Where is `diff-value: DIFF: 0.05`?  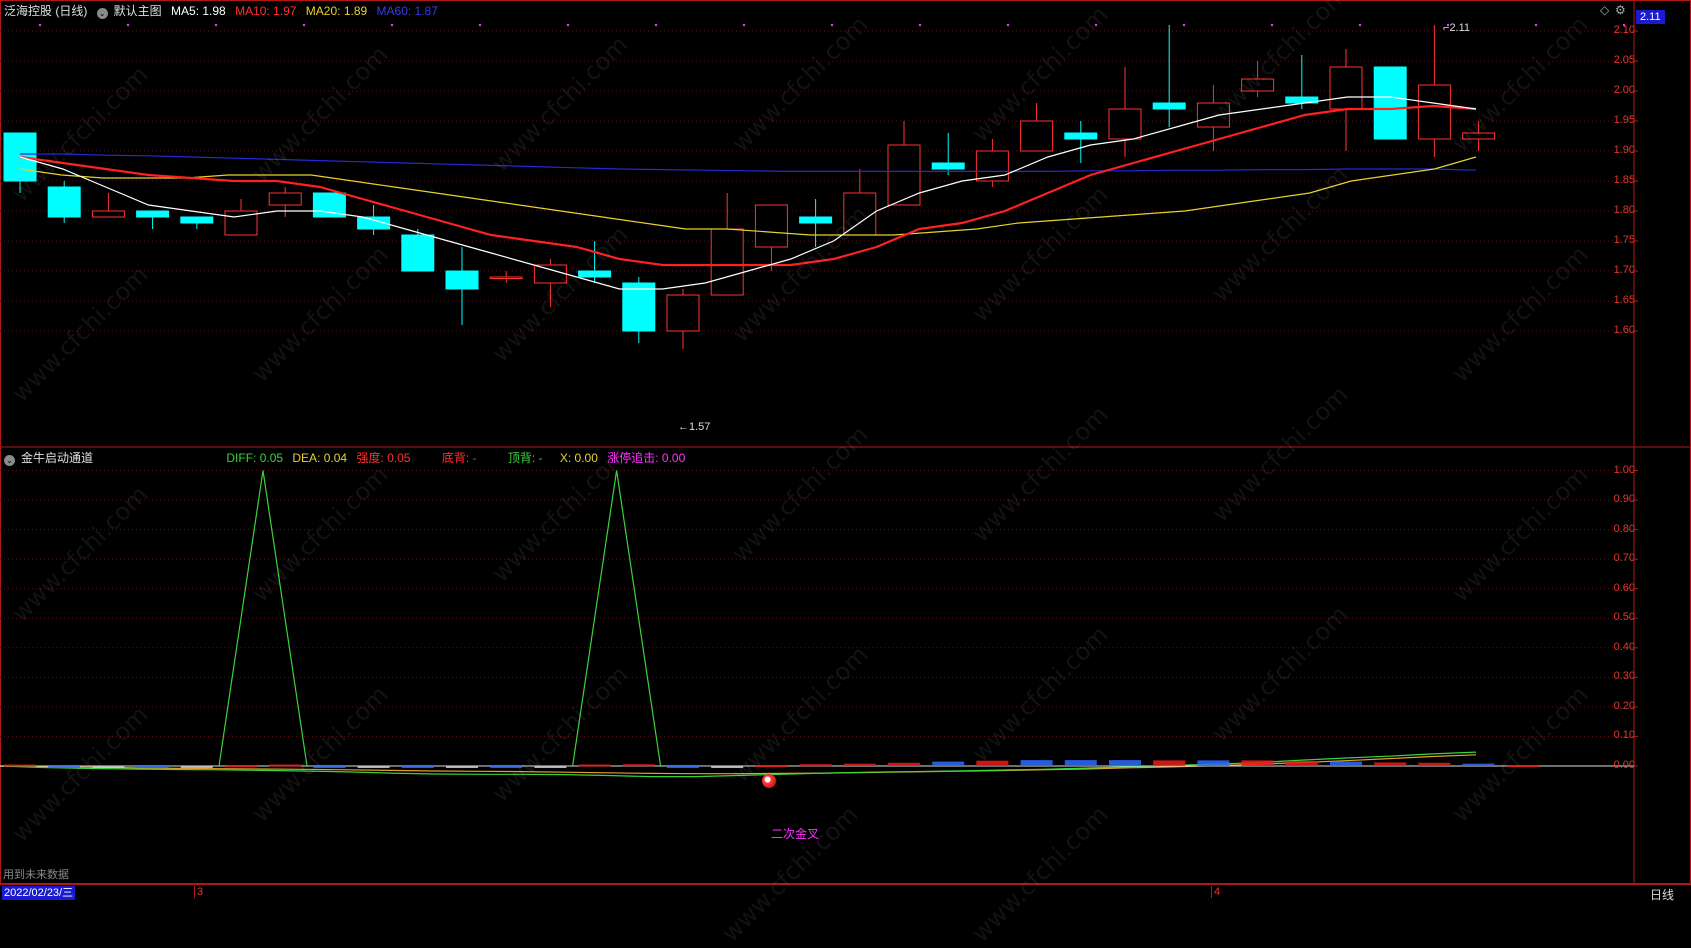
diff-value: DIFF: 0.05 is located at coordinates (255, 458).